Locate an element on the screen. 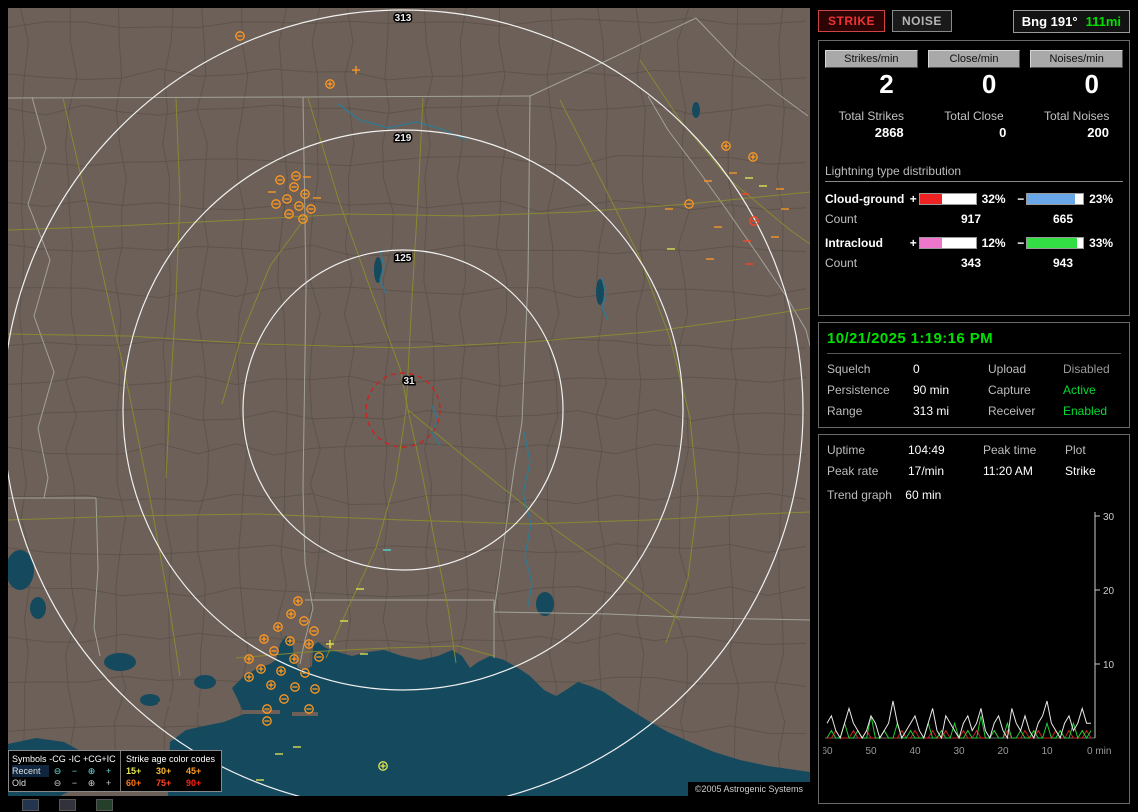  y-axis-tick-label: 20 is located at coordinates (1109, 591).